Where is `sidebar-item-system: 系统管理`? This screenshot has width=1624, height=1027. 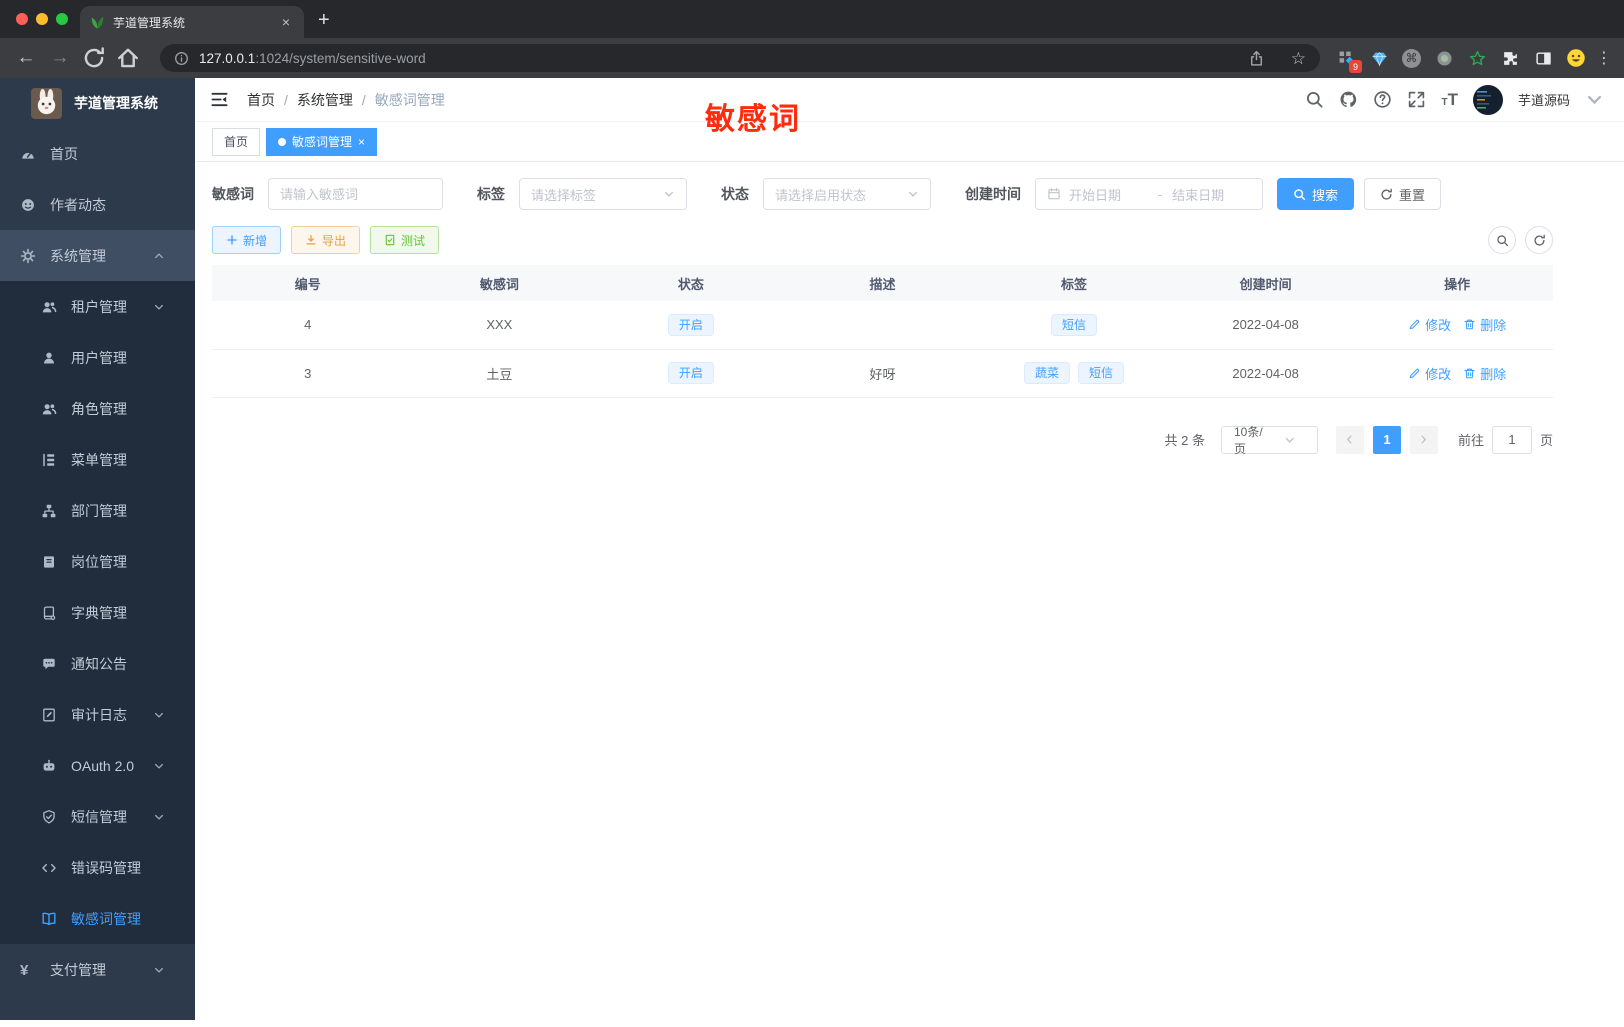 sidebar-item-system: 系统管理 is located at coordinates (97, 255).